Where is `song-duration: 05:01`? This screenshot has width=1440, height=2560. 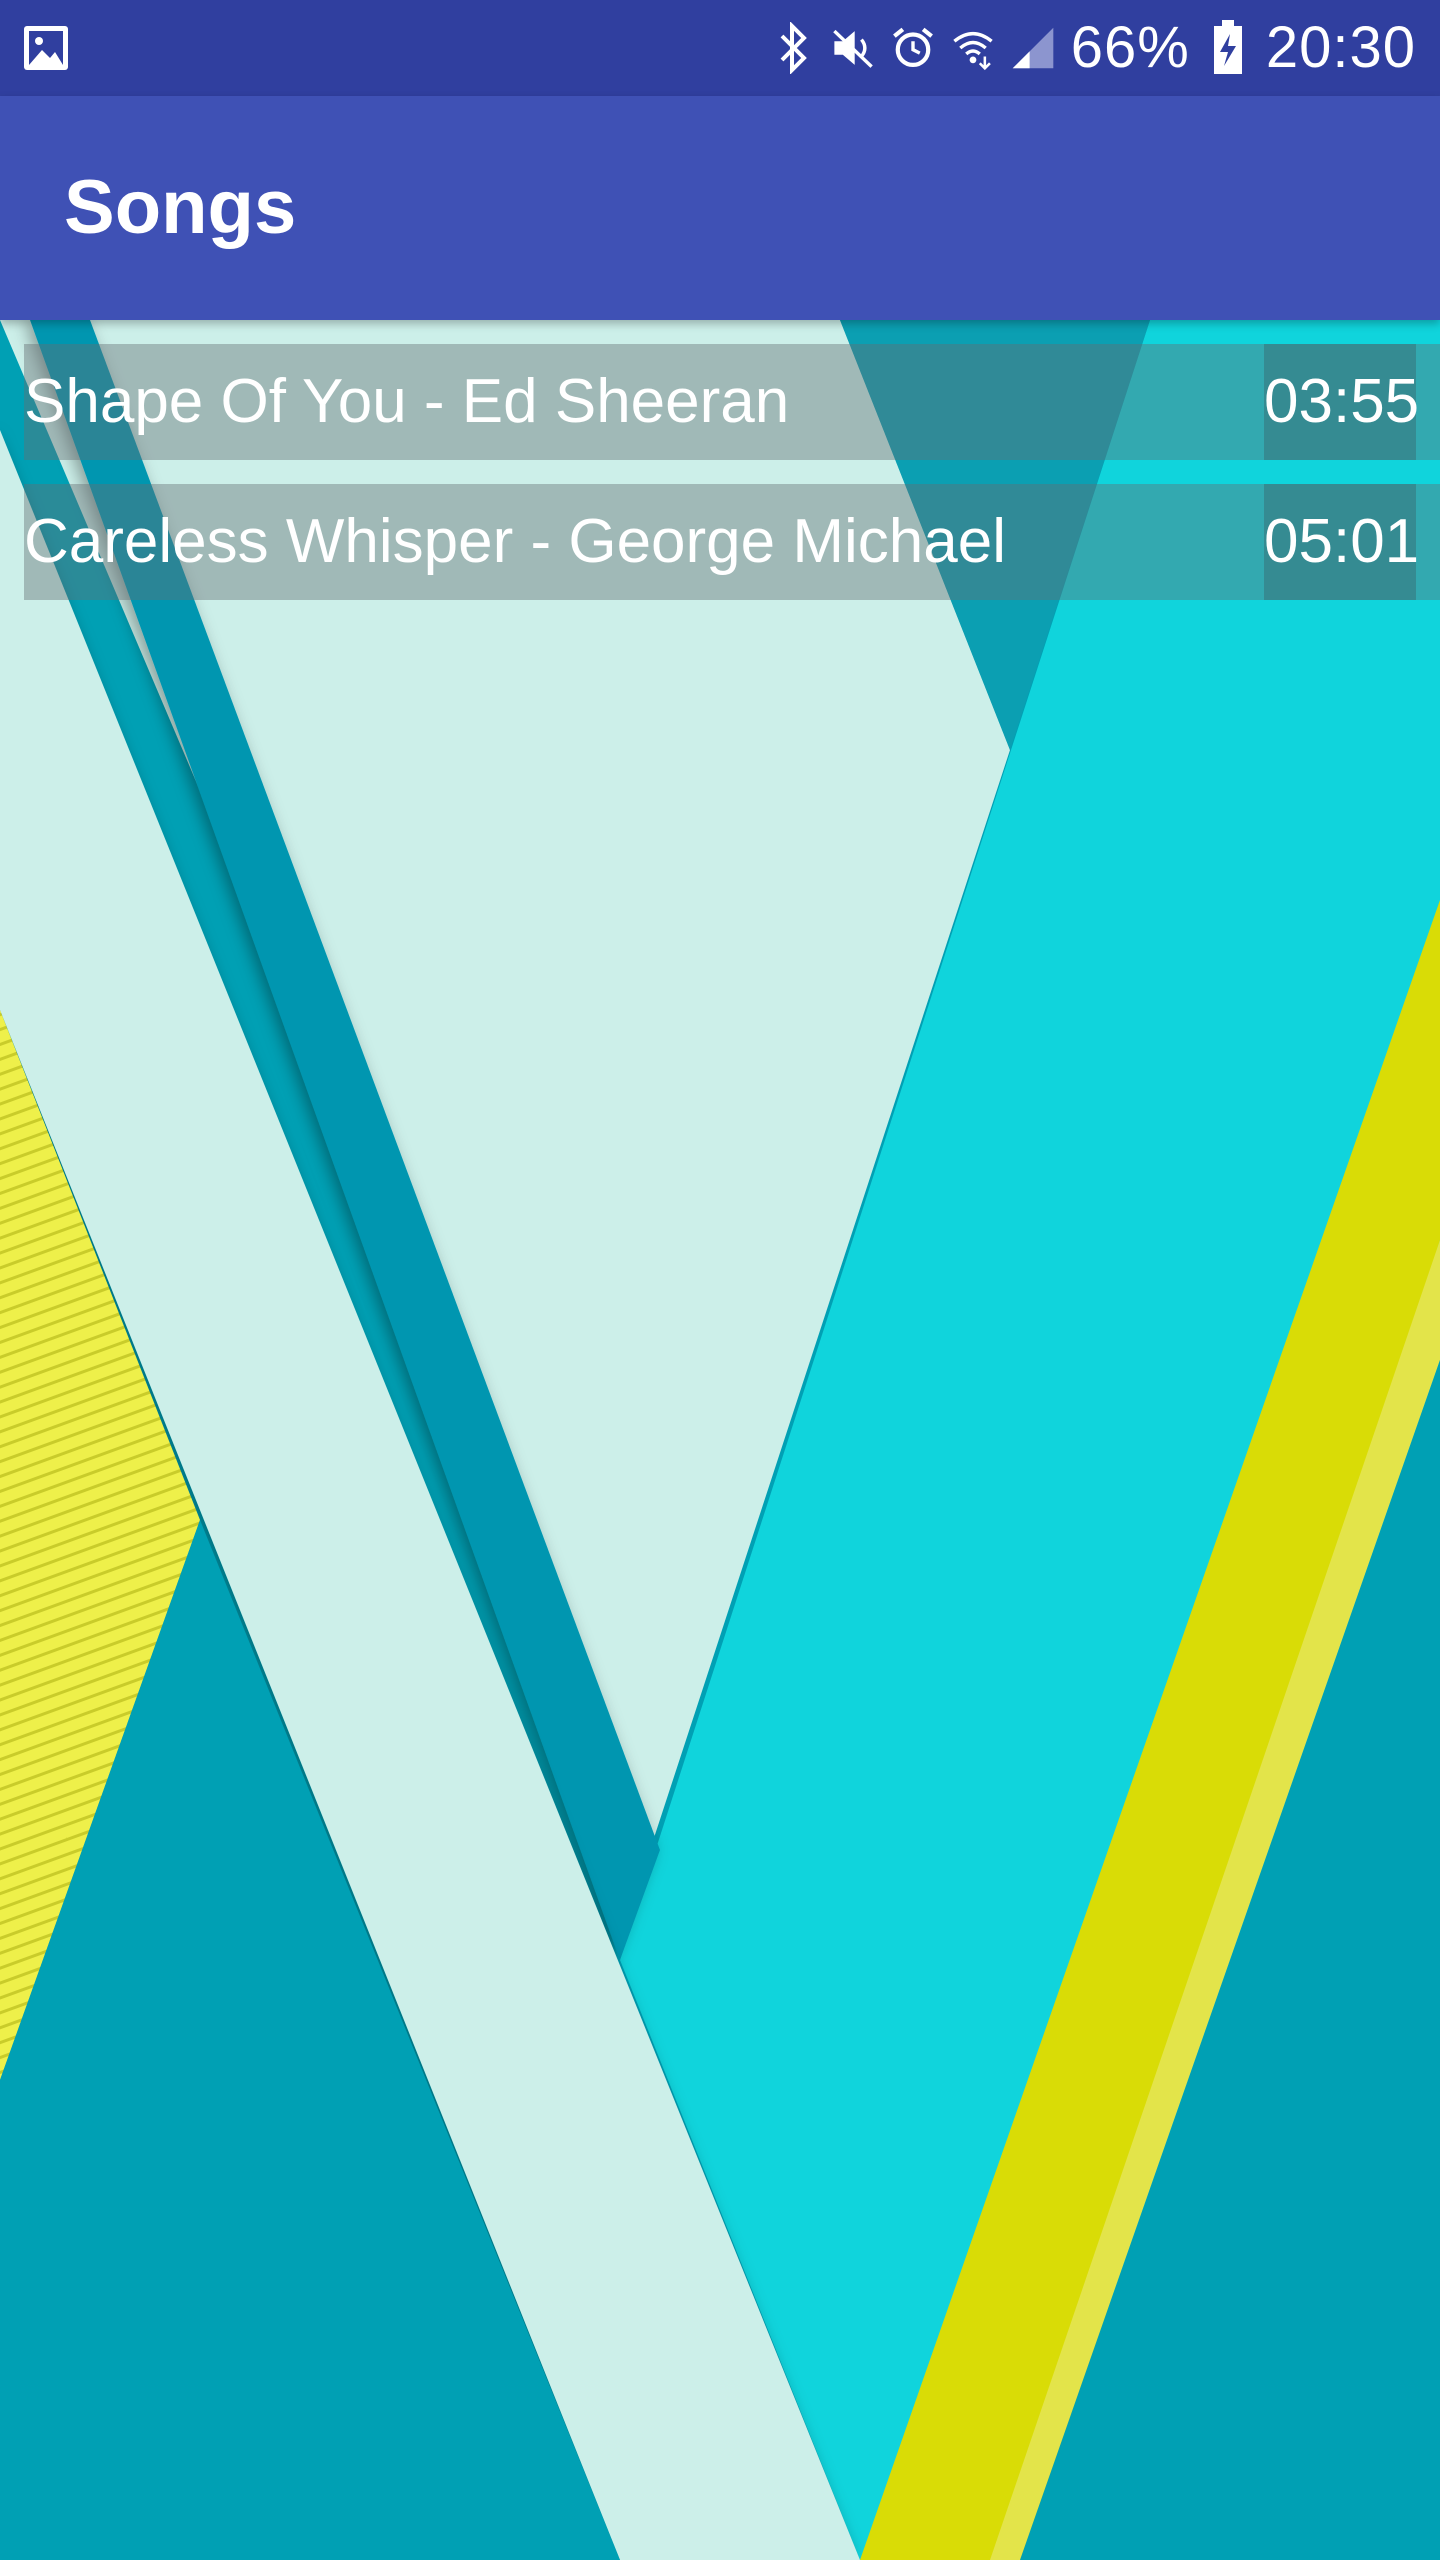 song-duration: 05:01 is located at coordinates (1341, 542).